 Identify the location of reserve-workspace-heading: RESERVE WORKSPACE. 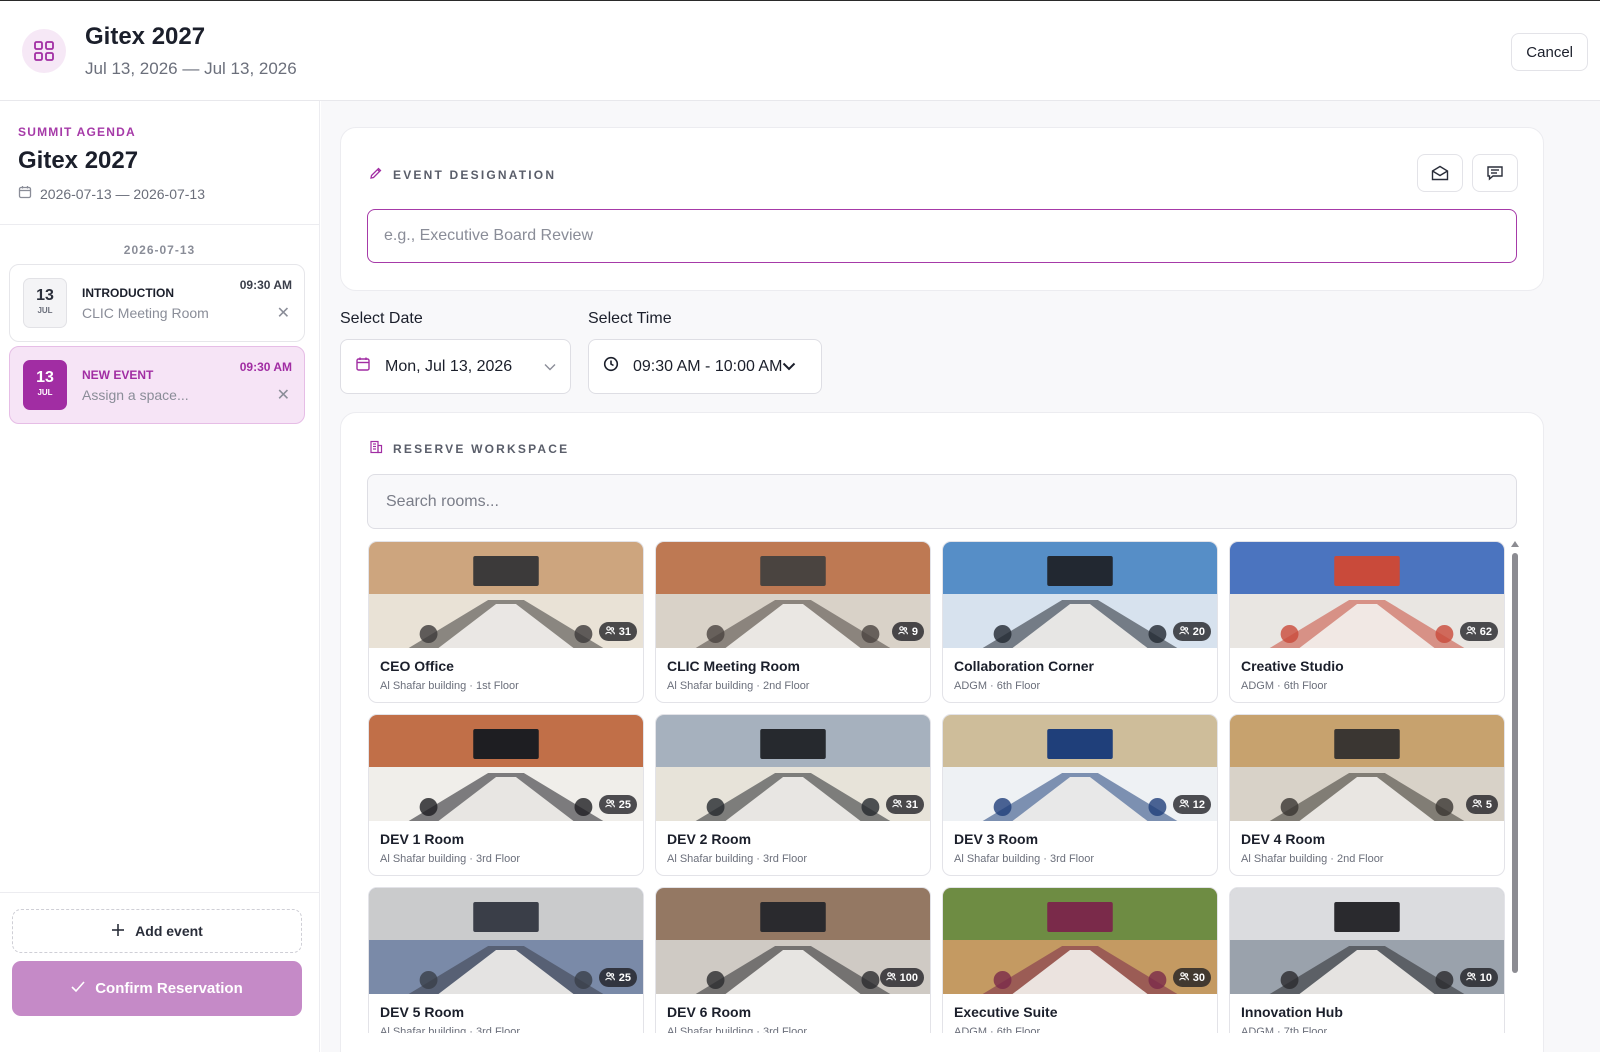
(469, 448).